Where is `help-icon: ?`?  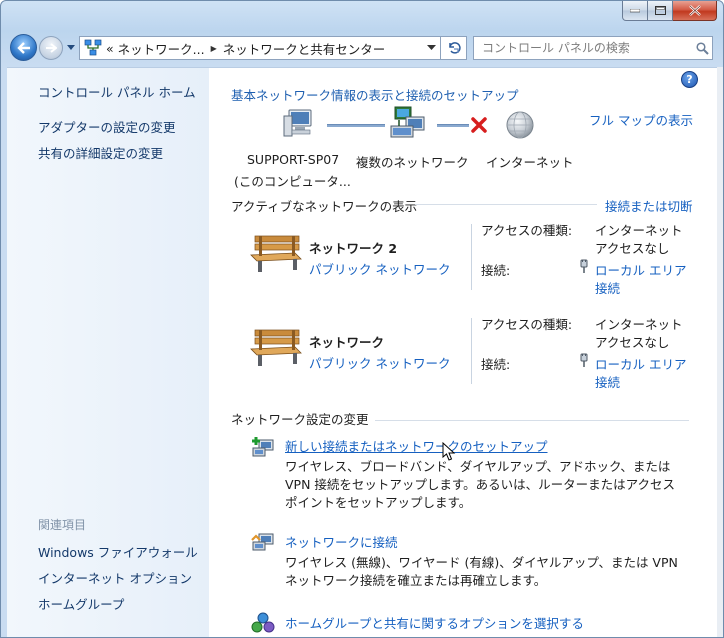
help-icon: ? is located at coordinates (689, 79).